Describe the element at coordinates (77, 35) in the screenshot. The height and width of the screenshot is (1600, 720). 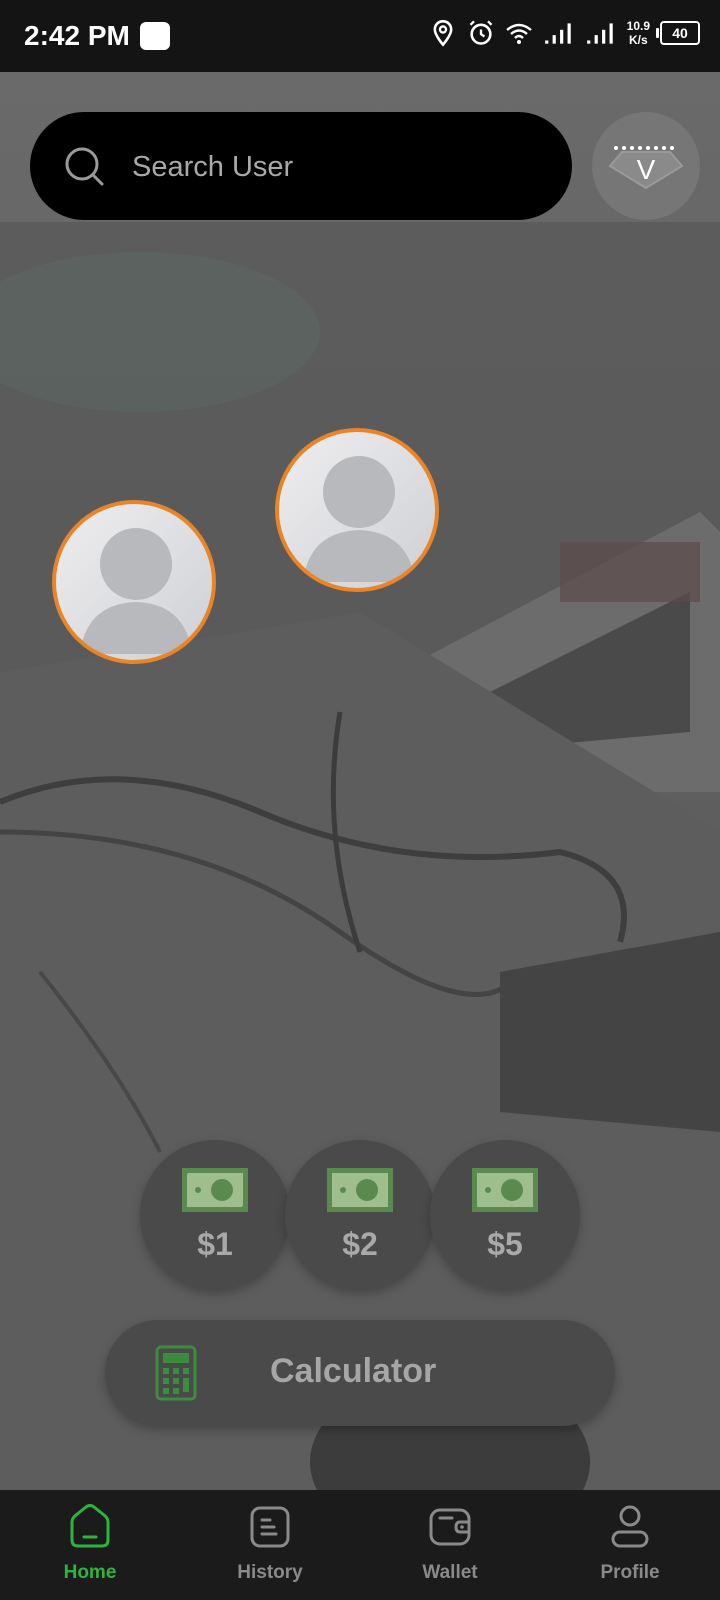
I see `status-time: 2:42 PM` at that location.